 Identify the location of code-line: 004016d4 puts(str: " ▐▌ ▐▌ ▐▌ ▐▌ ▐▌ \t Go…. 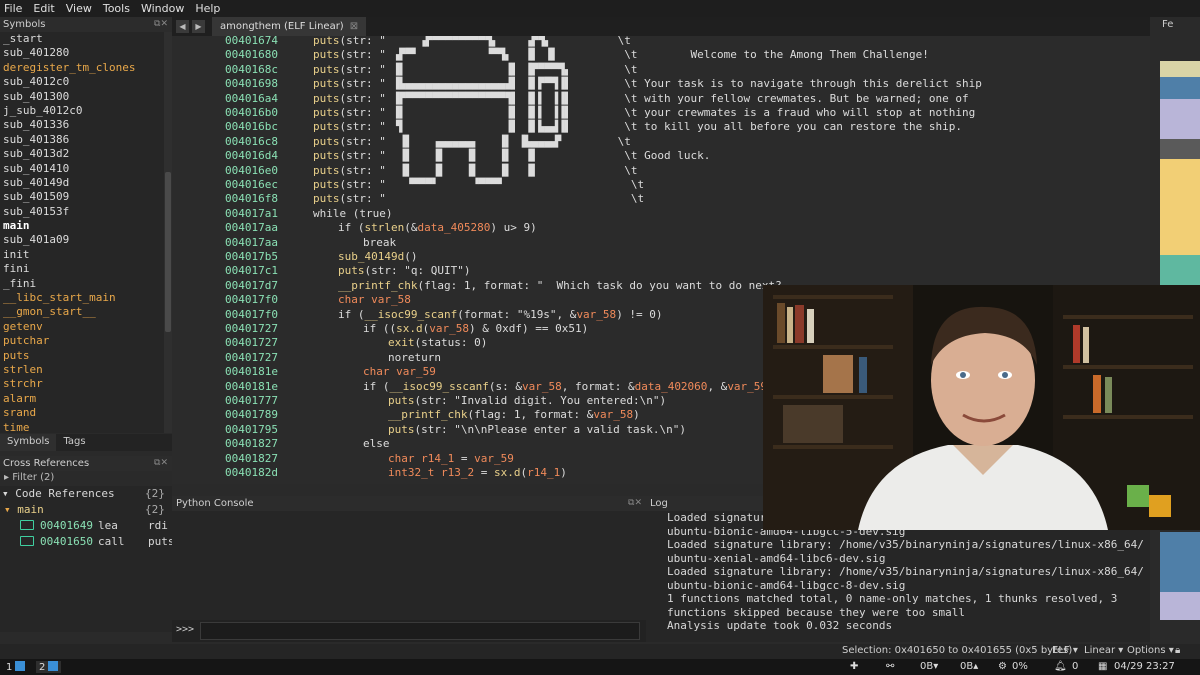
(661, 156).